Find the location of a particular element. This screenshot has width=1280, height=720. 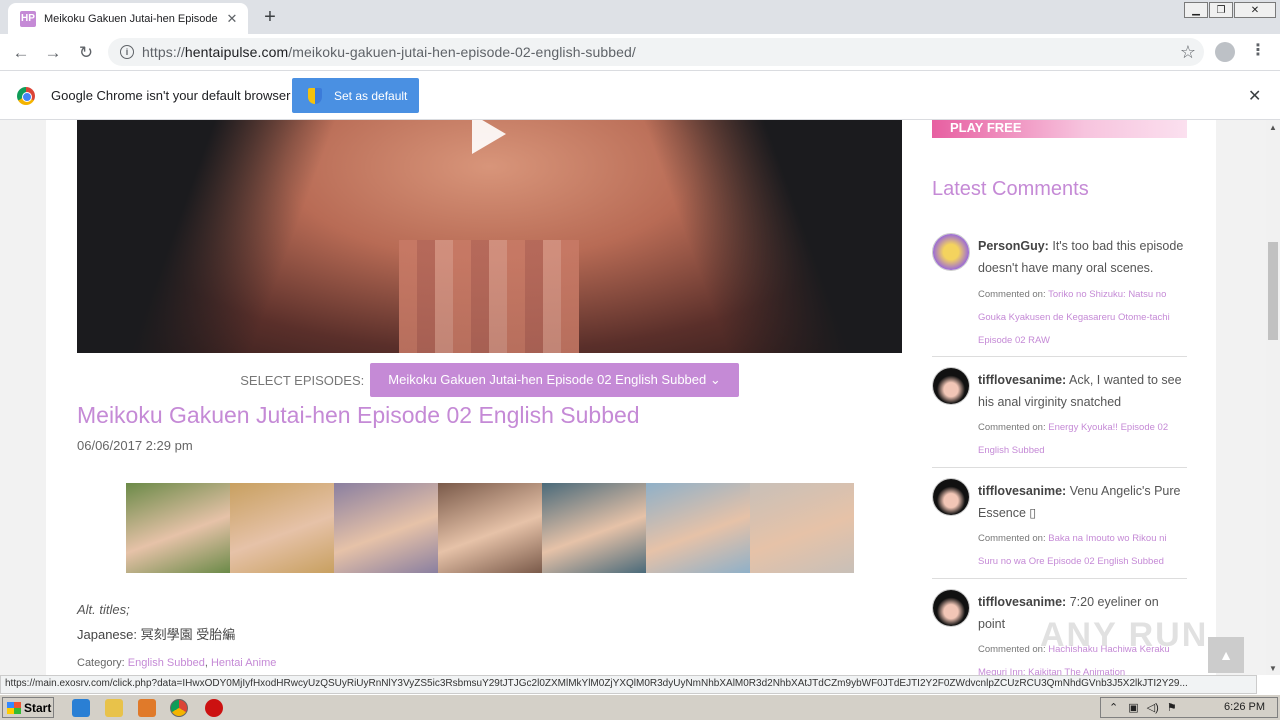

select-episodes-label: SELECT EPISODES: is located at coordinates (302, 380).